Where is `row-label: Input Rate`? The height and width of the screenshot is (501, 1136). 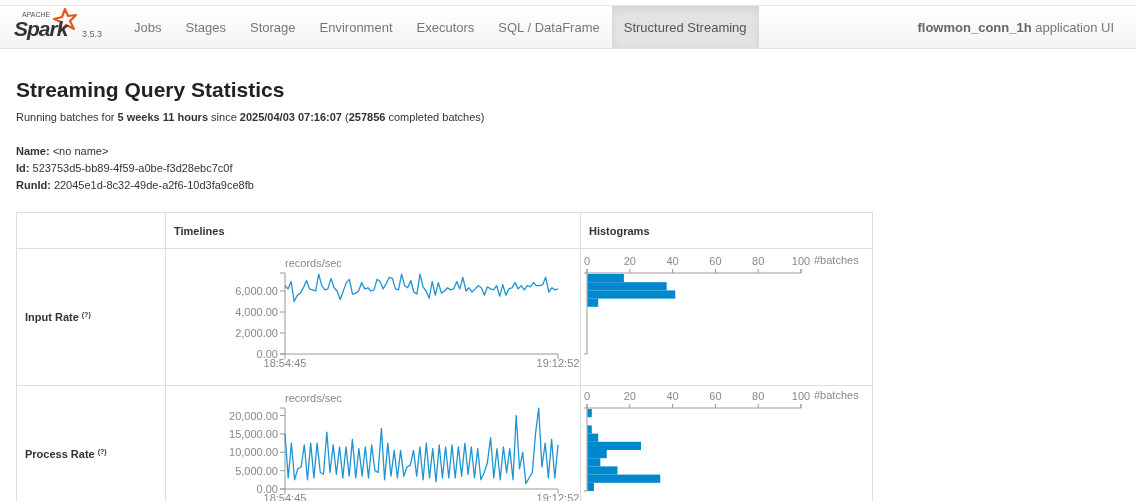 row-label: Input Rate is located at coordinates (52, 317).